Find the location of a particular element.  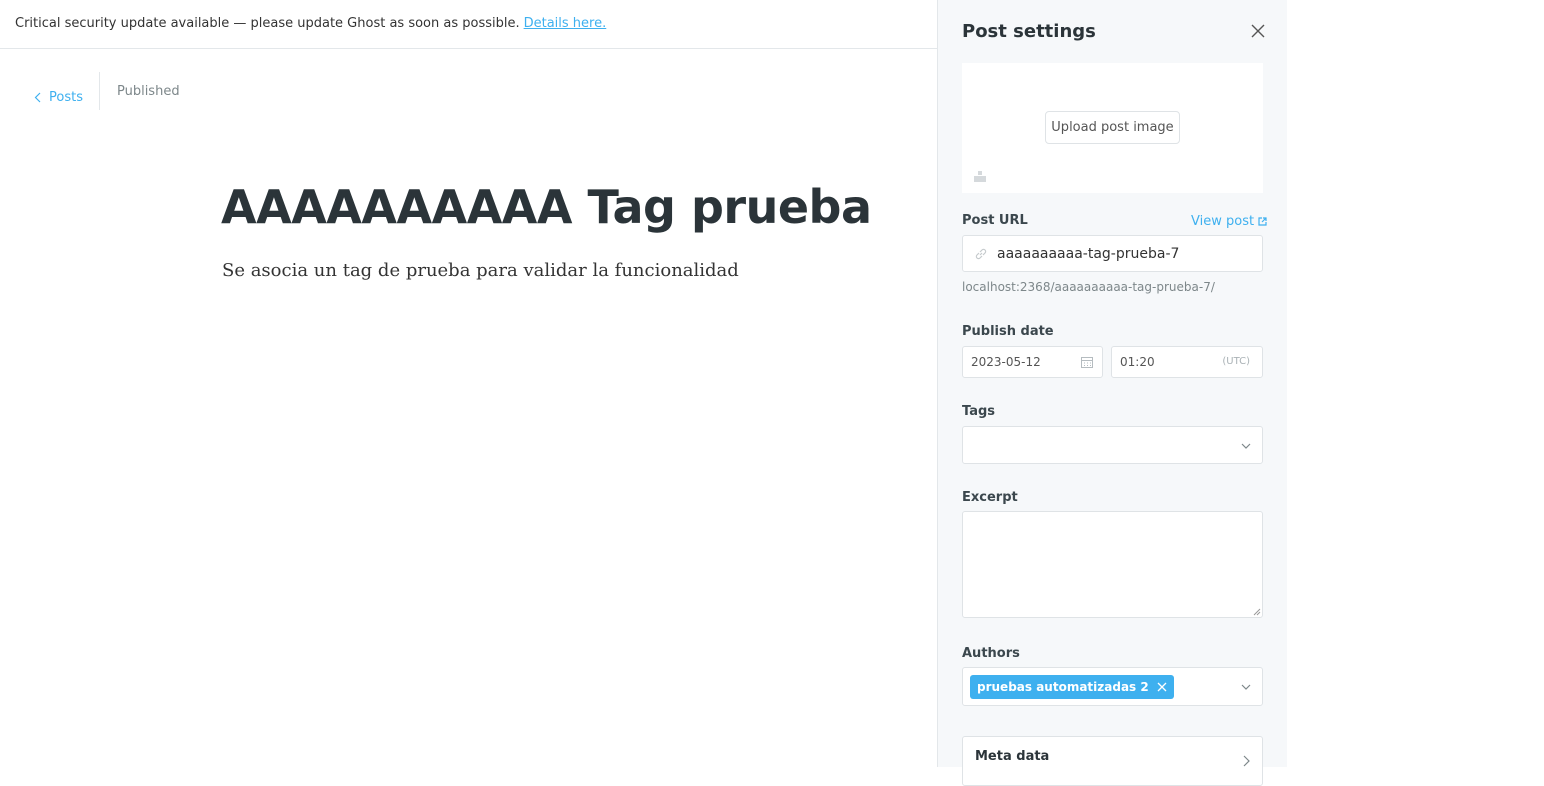

tags-label: Tags is located at coordinates (979, 411).